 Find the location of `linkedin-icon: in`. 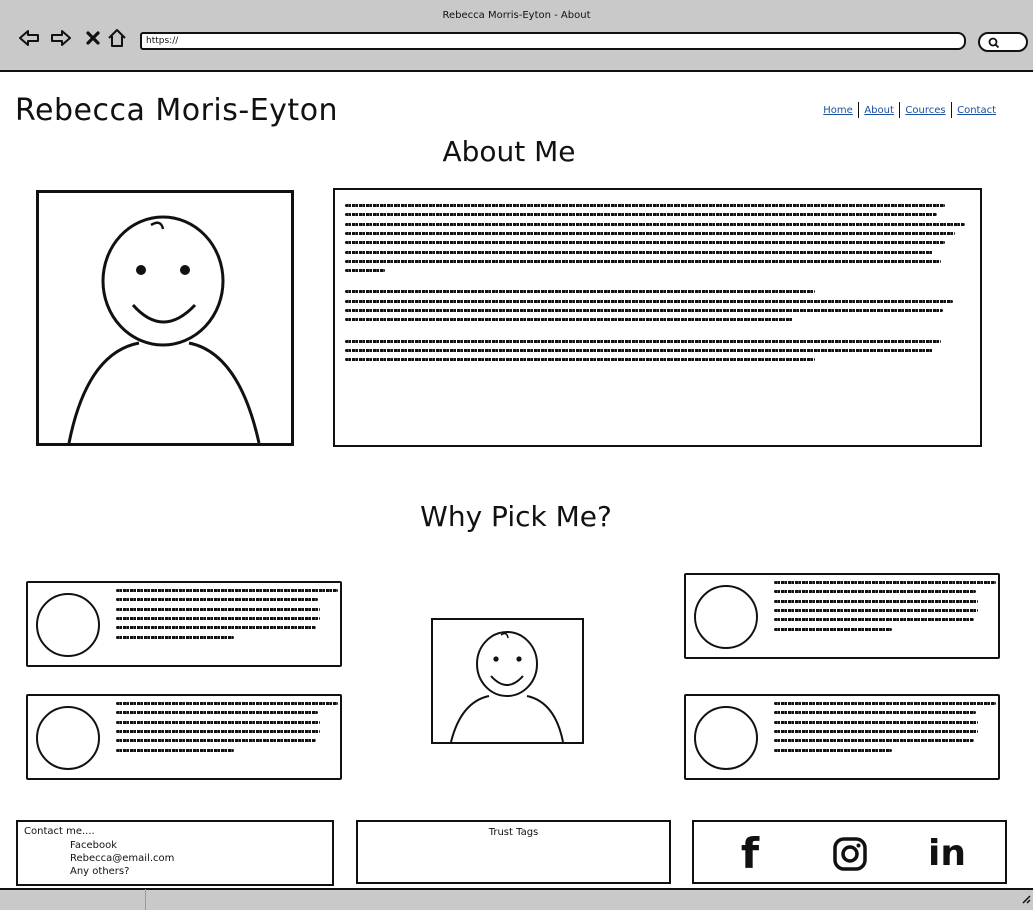

linkedin-icon: in is located at coordinates (947, 854).